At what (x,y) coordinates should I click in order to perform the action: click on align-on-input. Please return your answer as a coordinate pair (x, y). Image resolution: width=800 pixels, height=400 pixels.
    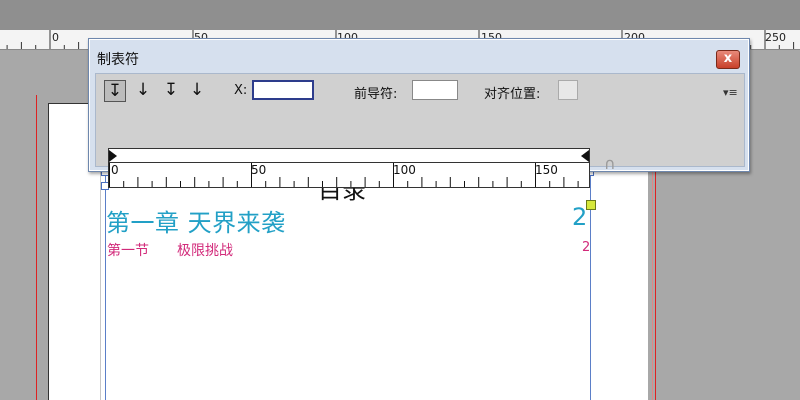
    Looking at the image, I should click on (568, 90).